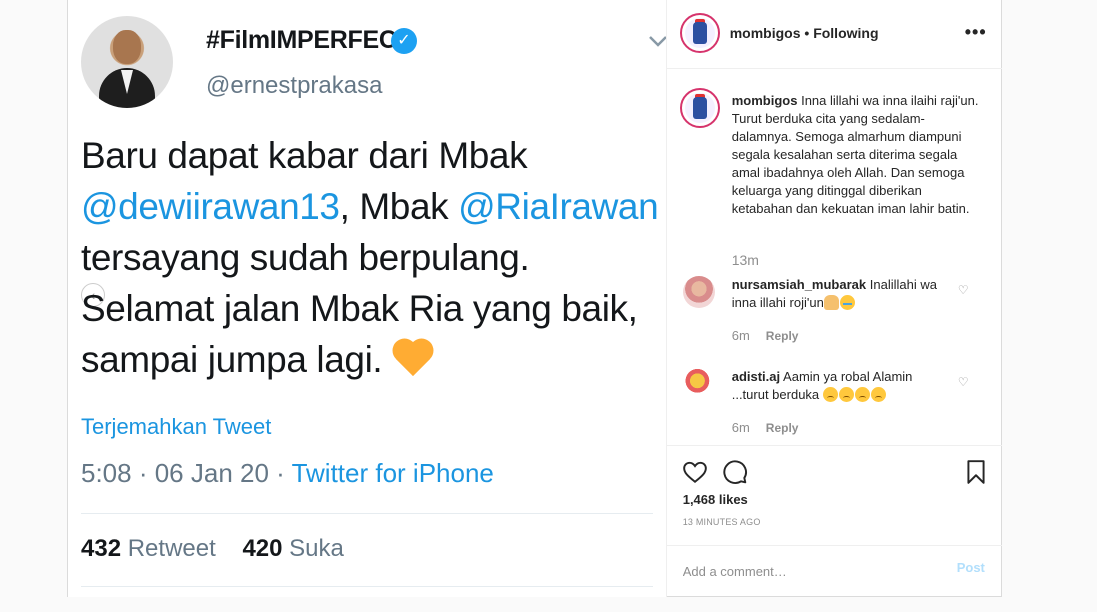 The height and width of the screenshot is (612, 1097). I want to click on tweet-timestamp: 5:08 · 06 Jan 20 ·, so click(186, 473).